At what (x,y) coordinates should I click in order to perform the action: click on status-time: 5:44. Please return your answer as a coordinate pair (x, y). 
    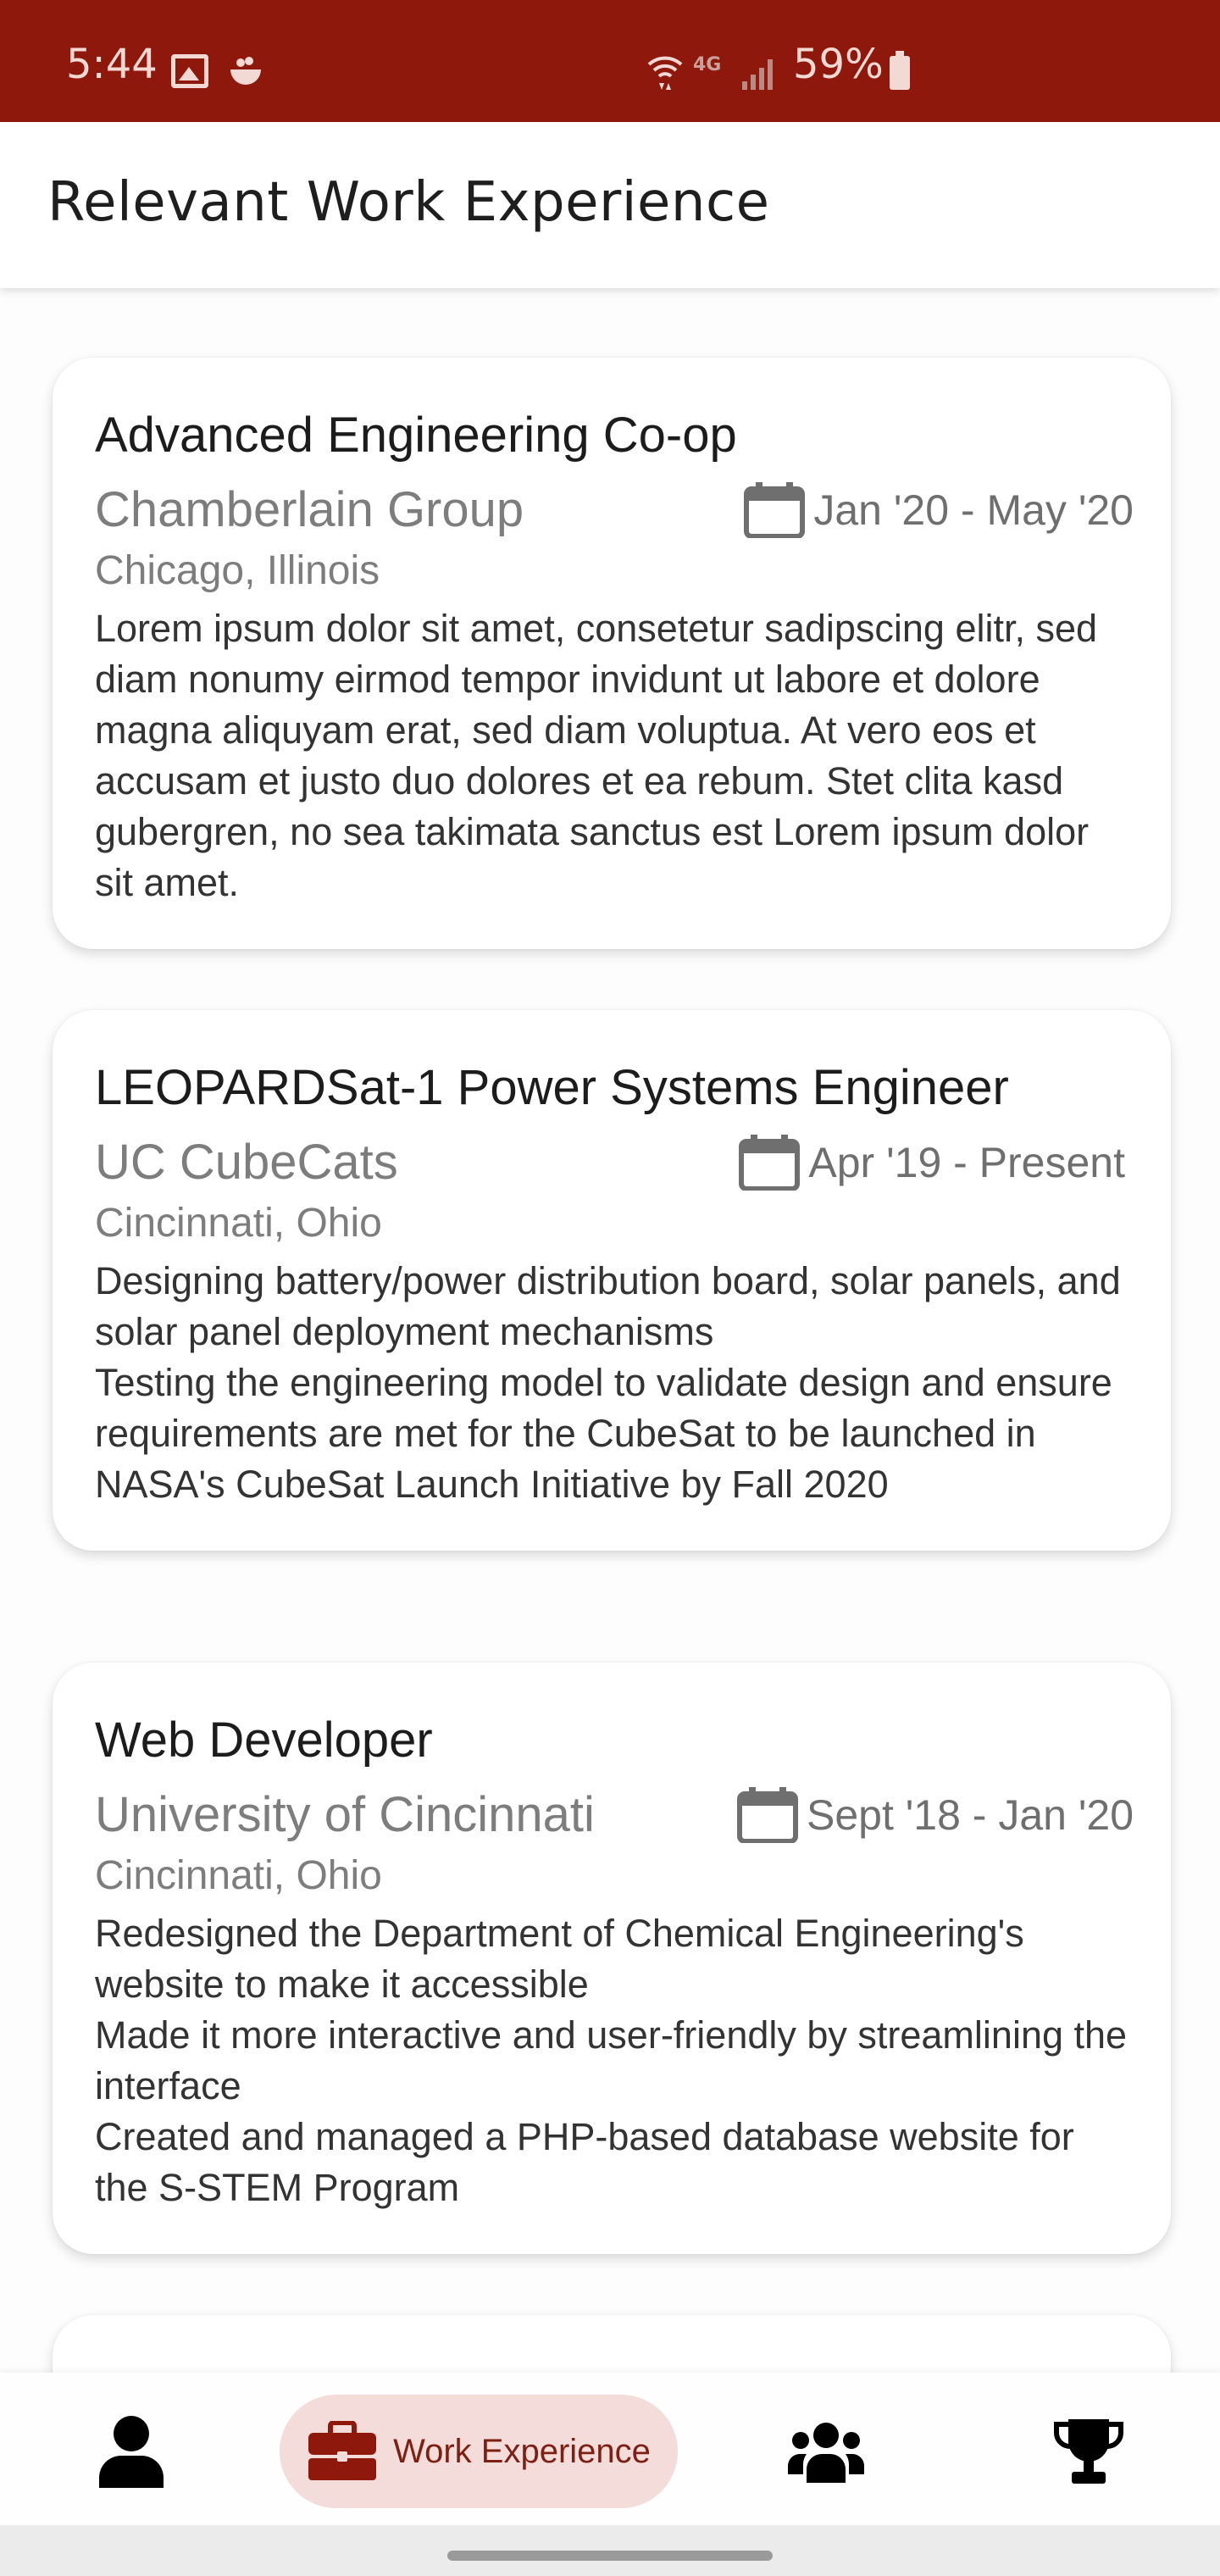
    Looking at the image, I should click on (112, 64).